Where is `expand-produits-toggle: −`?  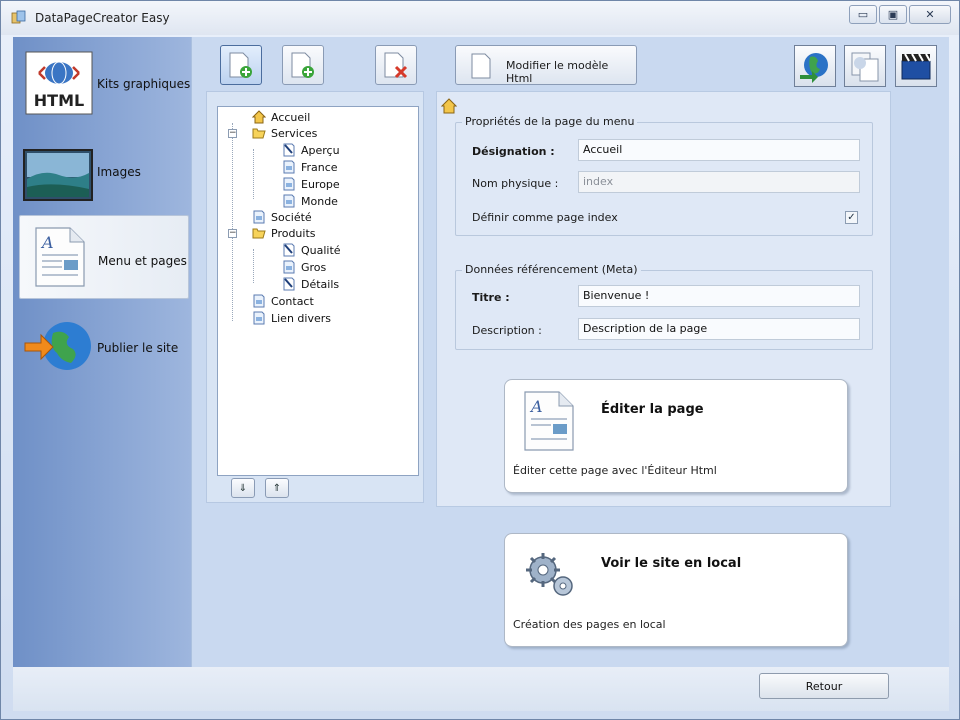 expand-produits-toggle: − is located at coordinates (232, 233).